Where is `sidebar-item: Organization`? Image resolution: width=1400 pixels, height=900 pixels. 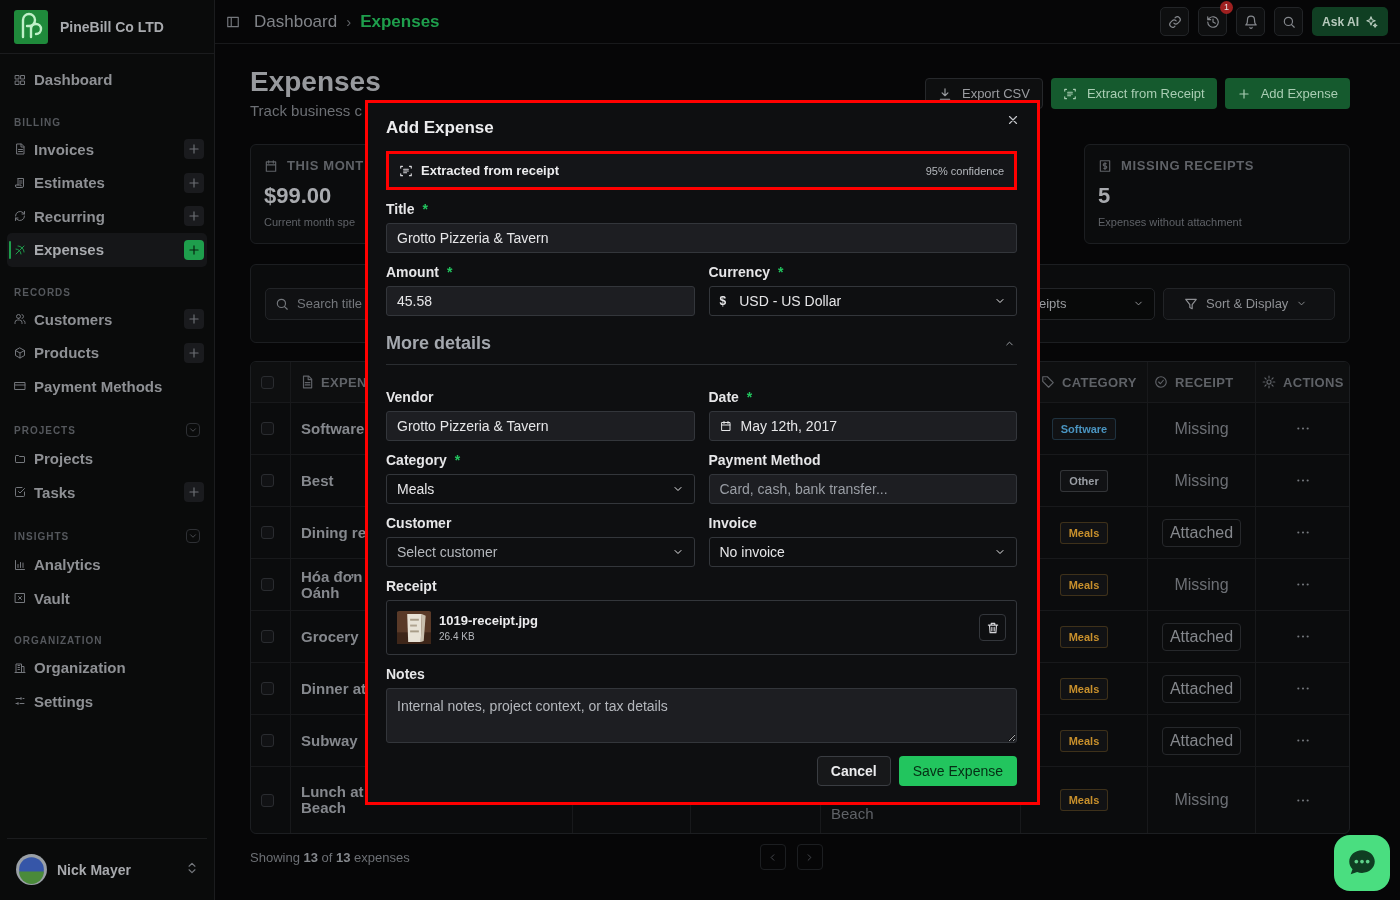 sidebar-item: Organization is located at coordinates (70, 668).